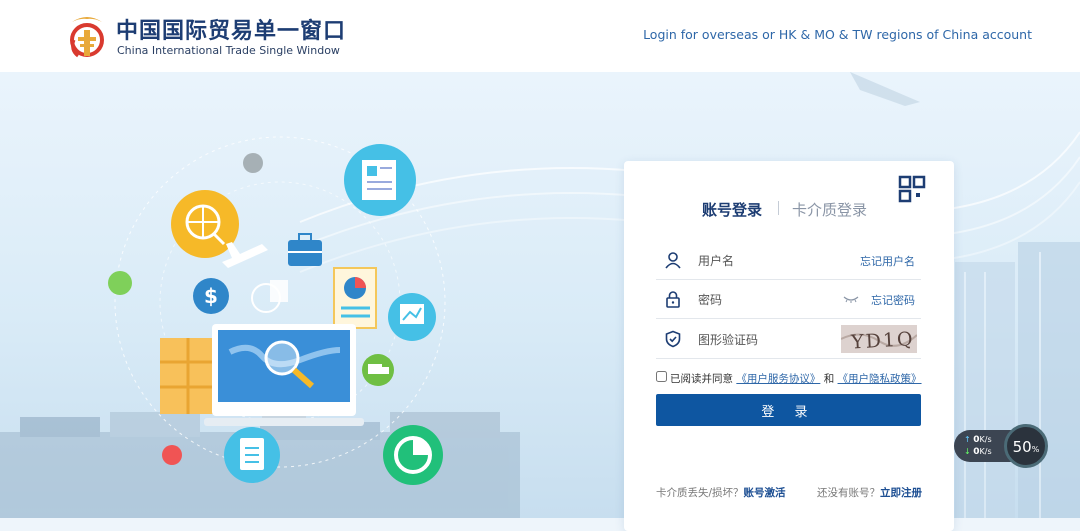  What do you see at coordinates (231, 31) in the screenshot?
I see `brand-title-cn: 中国国际贸易单一窗口` at bounding box center [231, 31].